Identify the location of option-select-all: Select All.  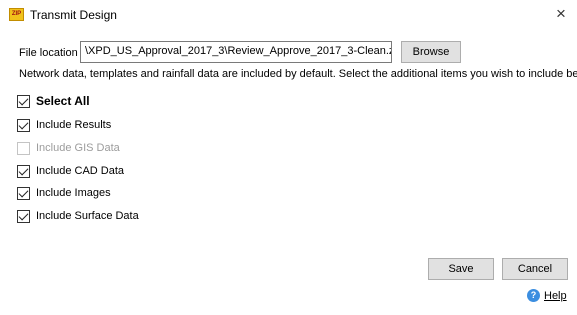
(53, 101).